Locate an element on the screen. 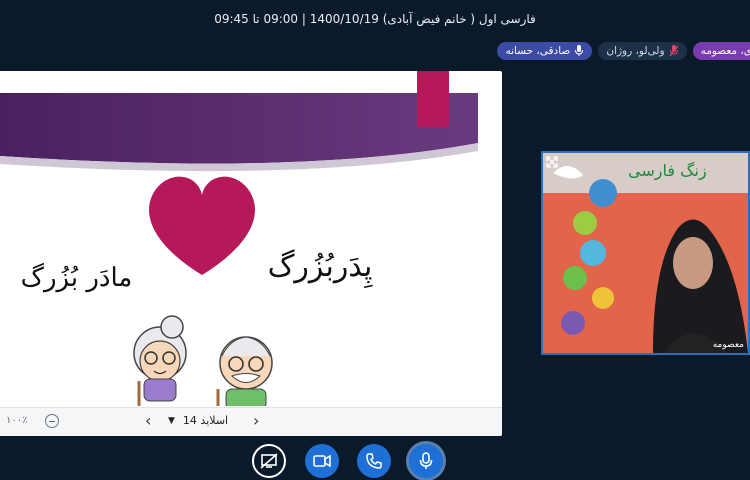  participant-chip-2: ولی‌لو، روژان is located at coordinates (642, 51).